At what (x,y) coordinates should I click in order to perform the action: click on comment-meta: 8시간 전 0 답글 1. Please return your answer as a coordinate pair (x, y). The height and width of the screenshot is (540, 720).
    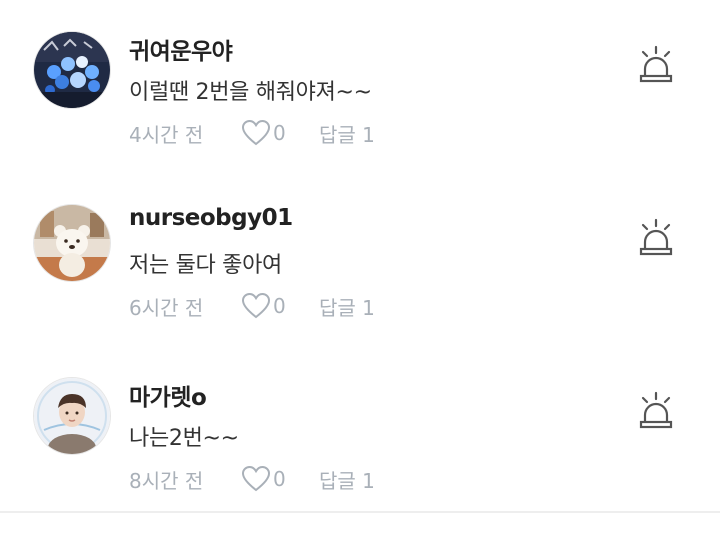
    Looking at the image, I should click on (252, 479).